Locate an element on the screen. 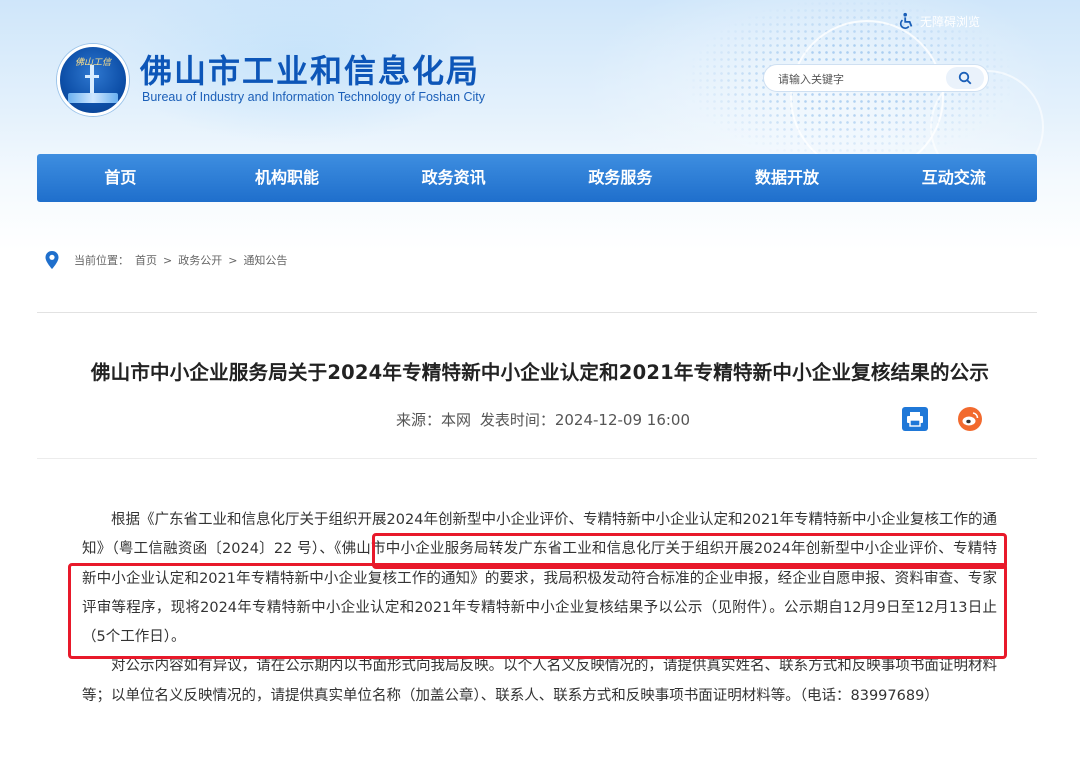 The height and width of the screenshot is (775, 1080). main-nav: 首页 机构职能 政务资讯 政务服务 数据开放 互动交流 is located at coordinates (537, 178).